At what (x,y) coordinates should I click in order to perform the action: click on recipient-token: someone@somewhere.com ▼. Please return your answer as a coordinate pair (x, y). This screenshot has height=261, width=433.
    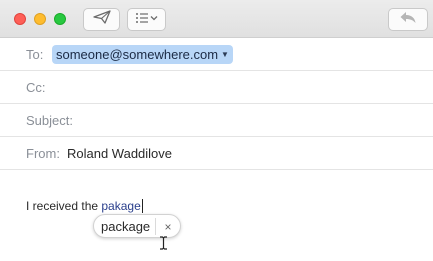
    Looking at the image, I should click on (142, 54).